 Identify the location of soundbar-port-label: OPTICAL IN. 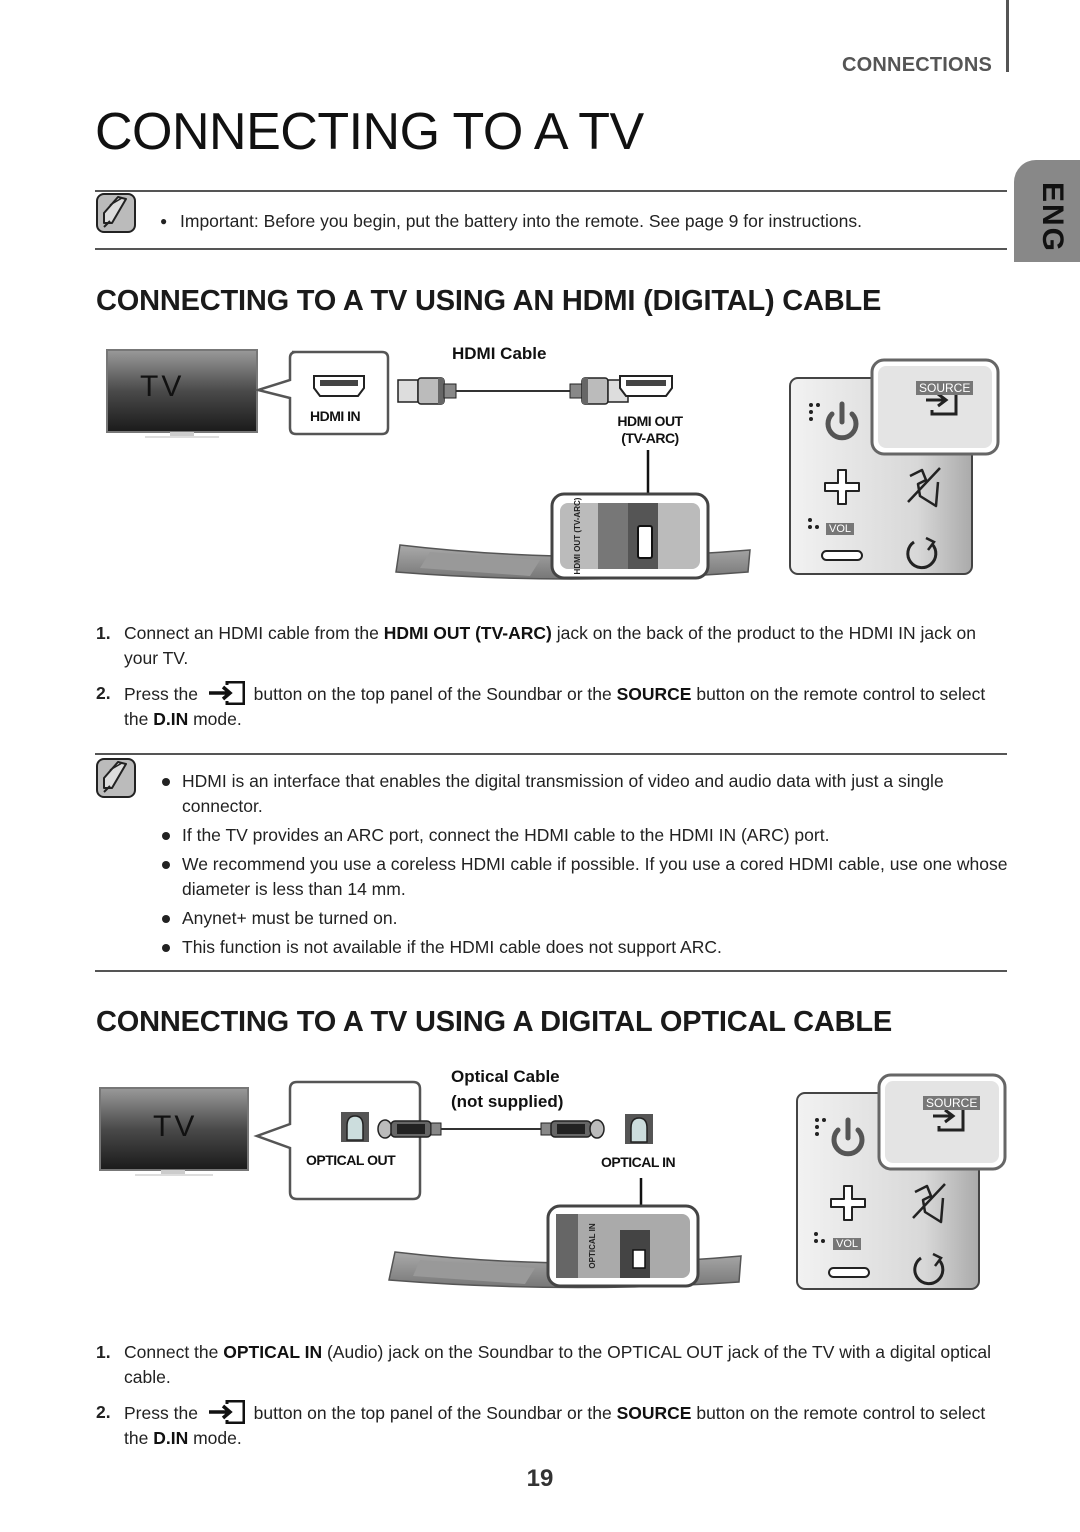
(638, 1162).